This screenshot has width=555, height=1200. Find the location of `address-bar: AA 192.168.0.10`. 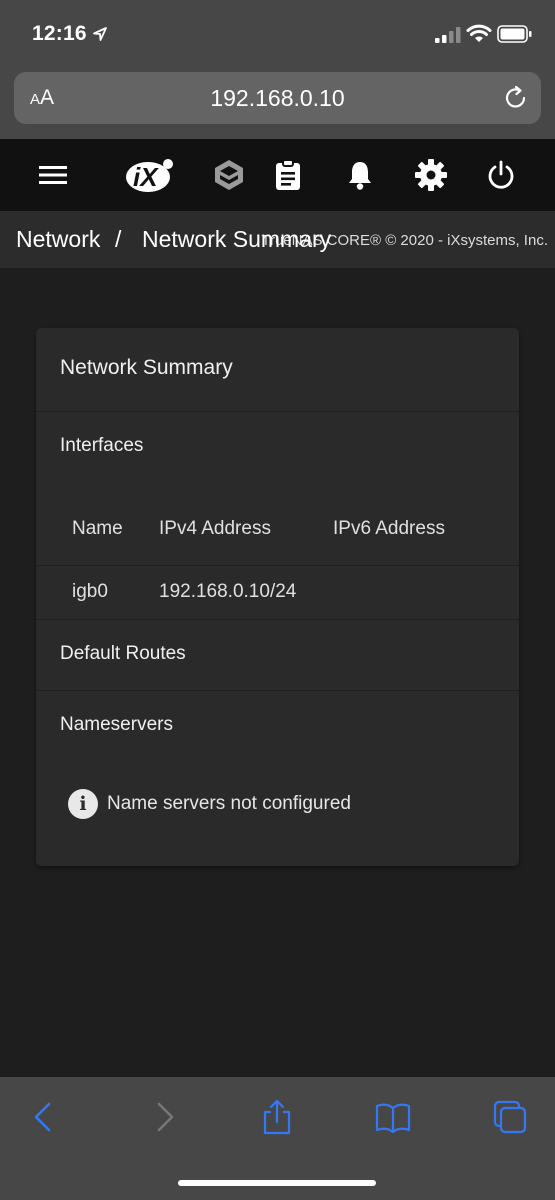

address-bar: AA 192.168.0.10 is located at coordinates (277, 98).